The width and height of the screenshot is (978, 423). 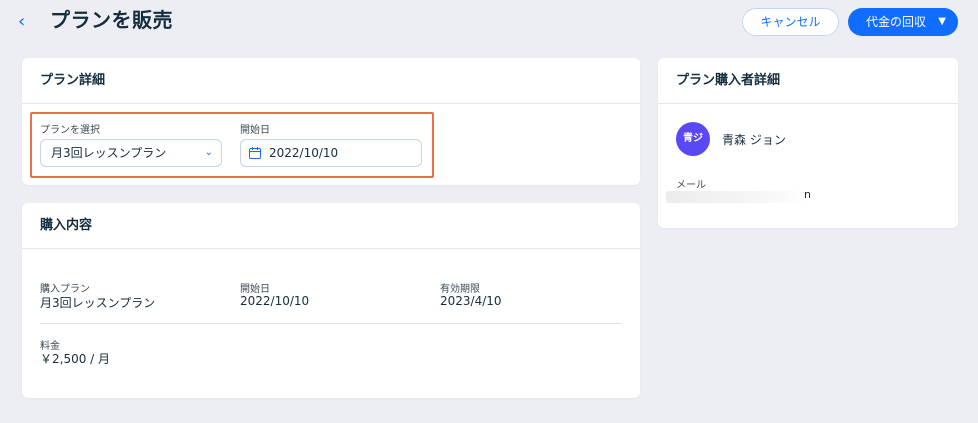 I want to click on top-bar: ‹ プランを販売 キャンセル 代金の回収 ▼, so click(x=489, y=22).